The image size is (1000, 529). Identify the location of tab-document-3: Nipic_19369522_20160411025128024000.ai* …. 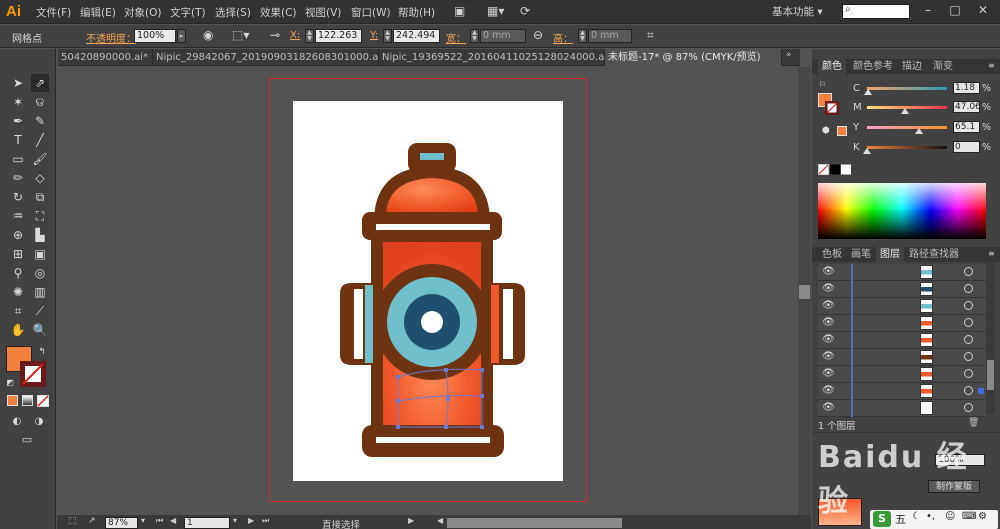
(492, 57).